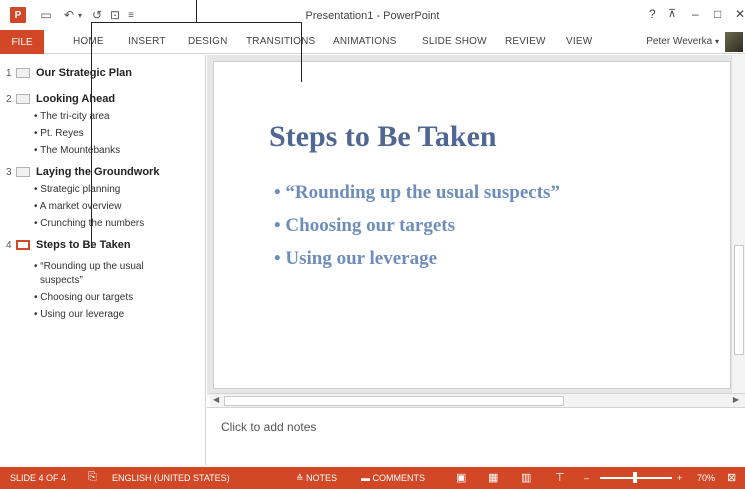 The height and width of the screenshot is (489, 745). What do you see at coordinates (635, 477) in the screenshot?
I see `zoom-slider-thumb` at bounding box center [635, 477].